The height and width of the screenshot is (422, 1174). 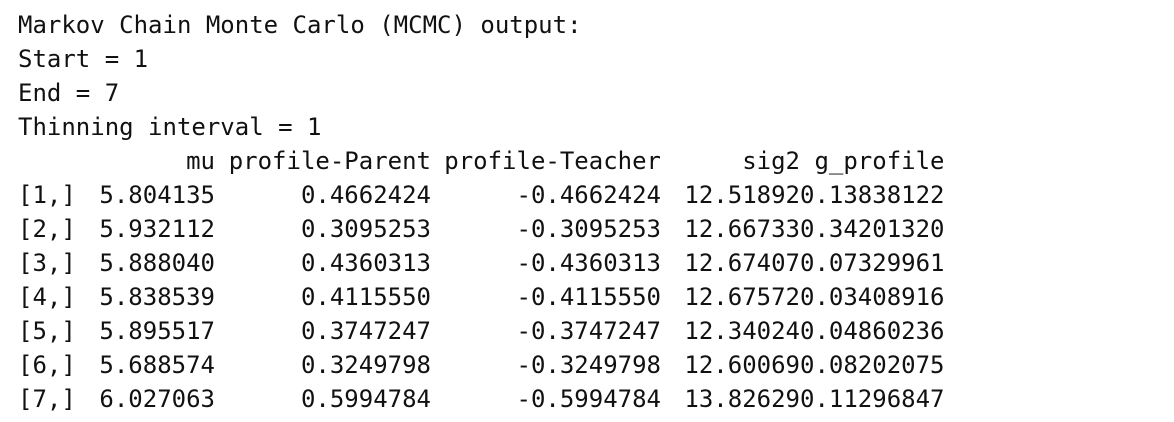 I want to click on cell-mu: 5.688574, so click(x=157, y=365).